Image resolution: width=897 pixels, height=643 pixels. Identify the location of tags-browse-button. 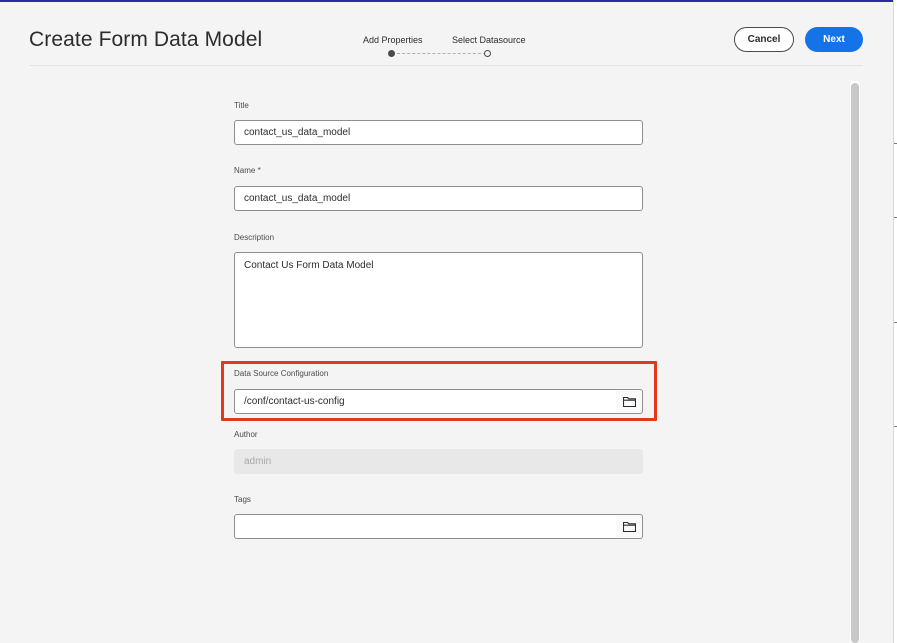
(629, 526).